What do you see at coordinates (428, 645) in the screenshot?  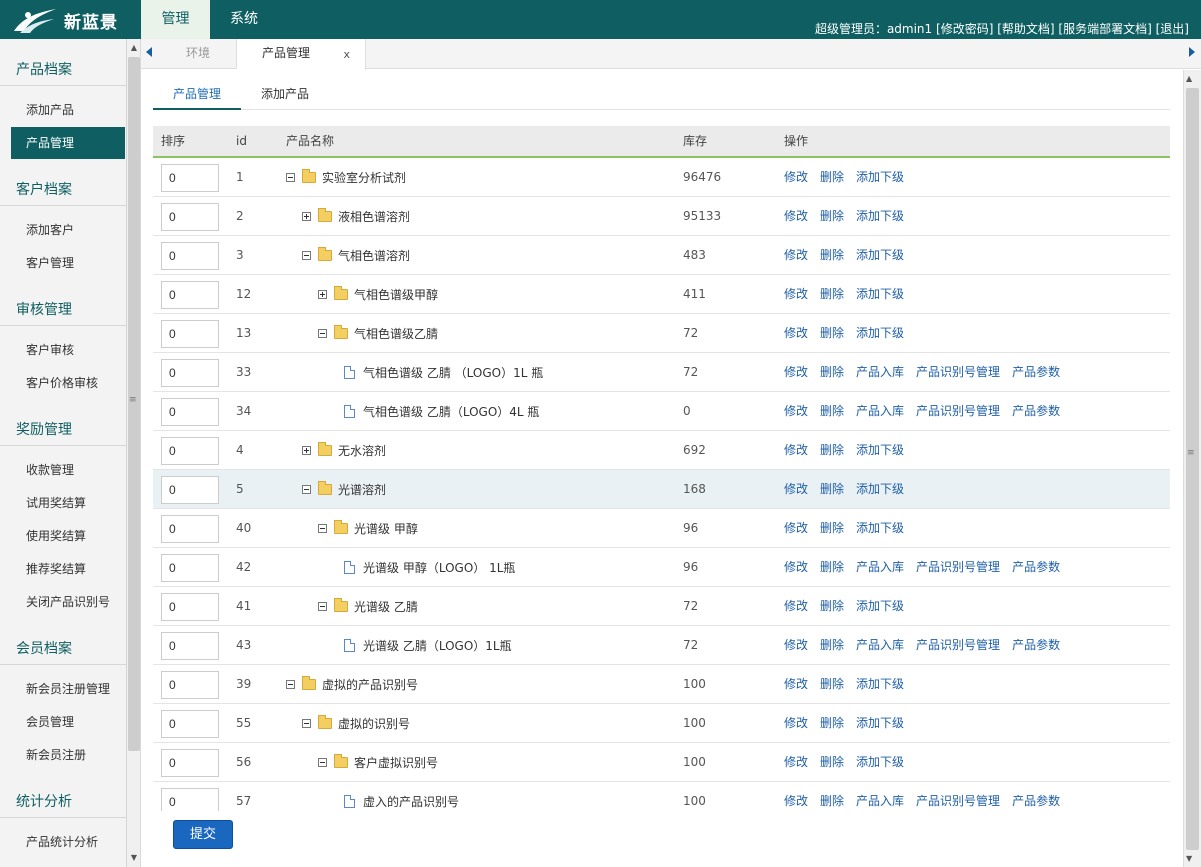 I see `product-name: 光谱级 乙腈（LOGO）1L瓶` at bounding box center [428, 645].